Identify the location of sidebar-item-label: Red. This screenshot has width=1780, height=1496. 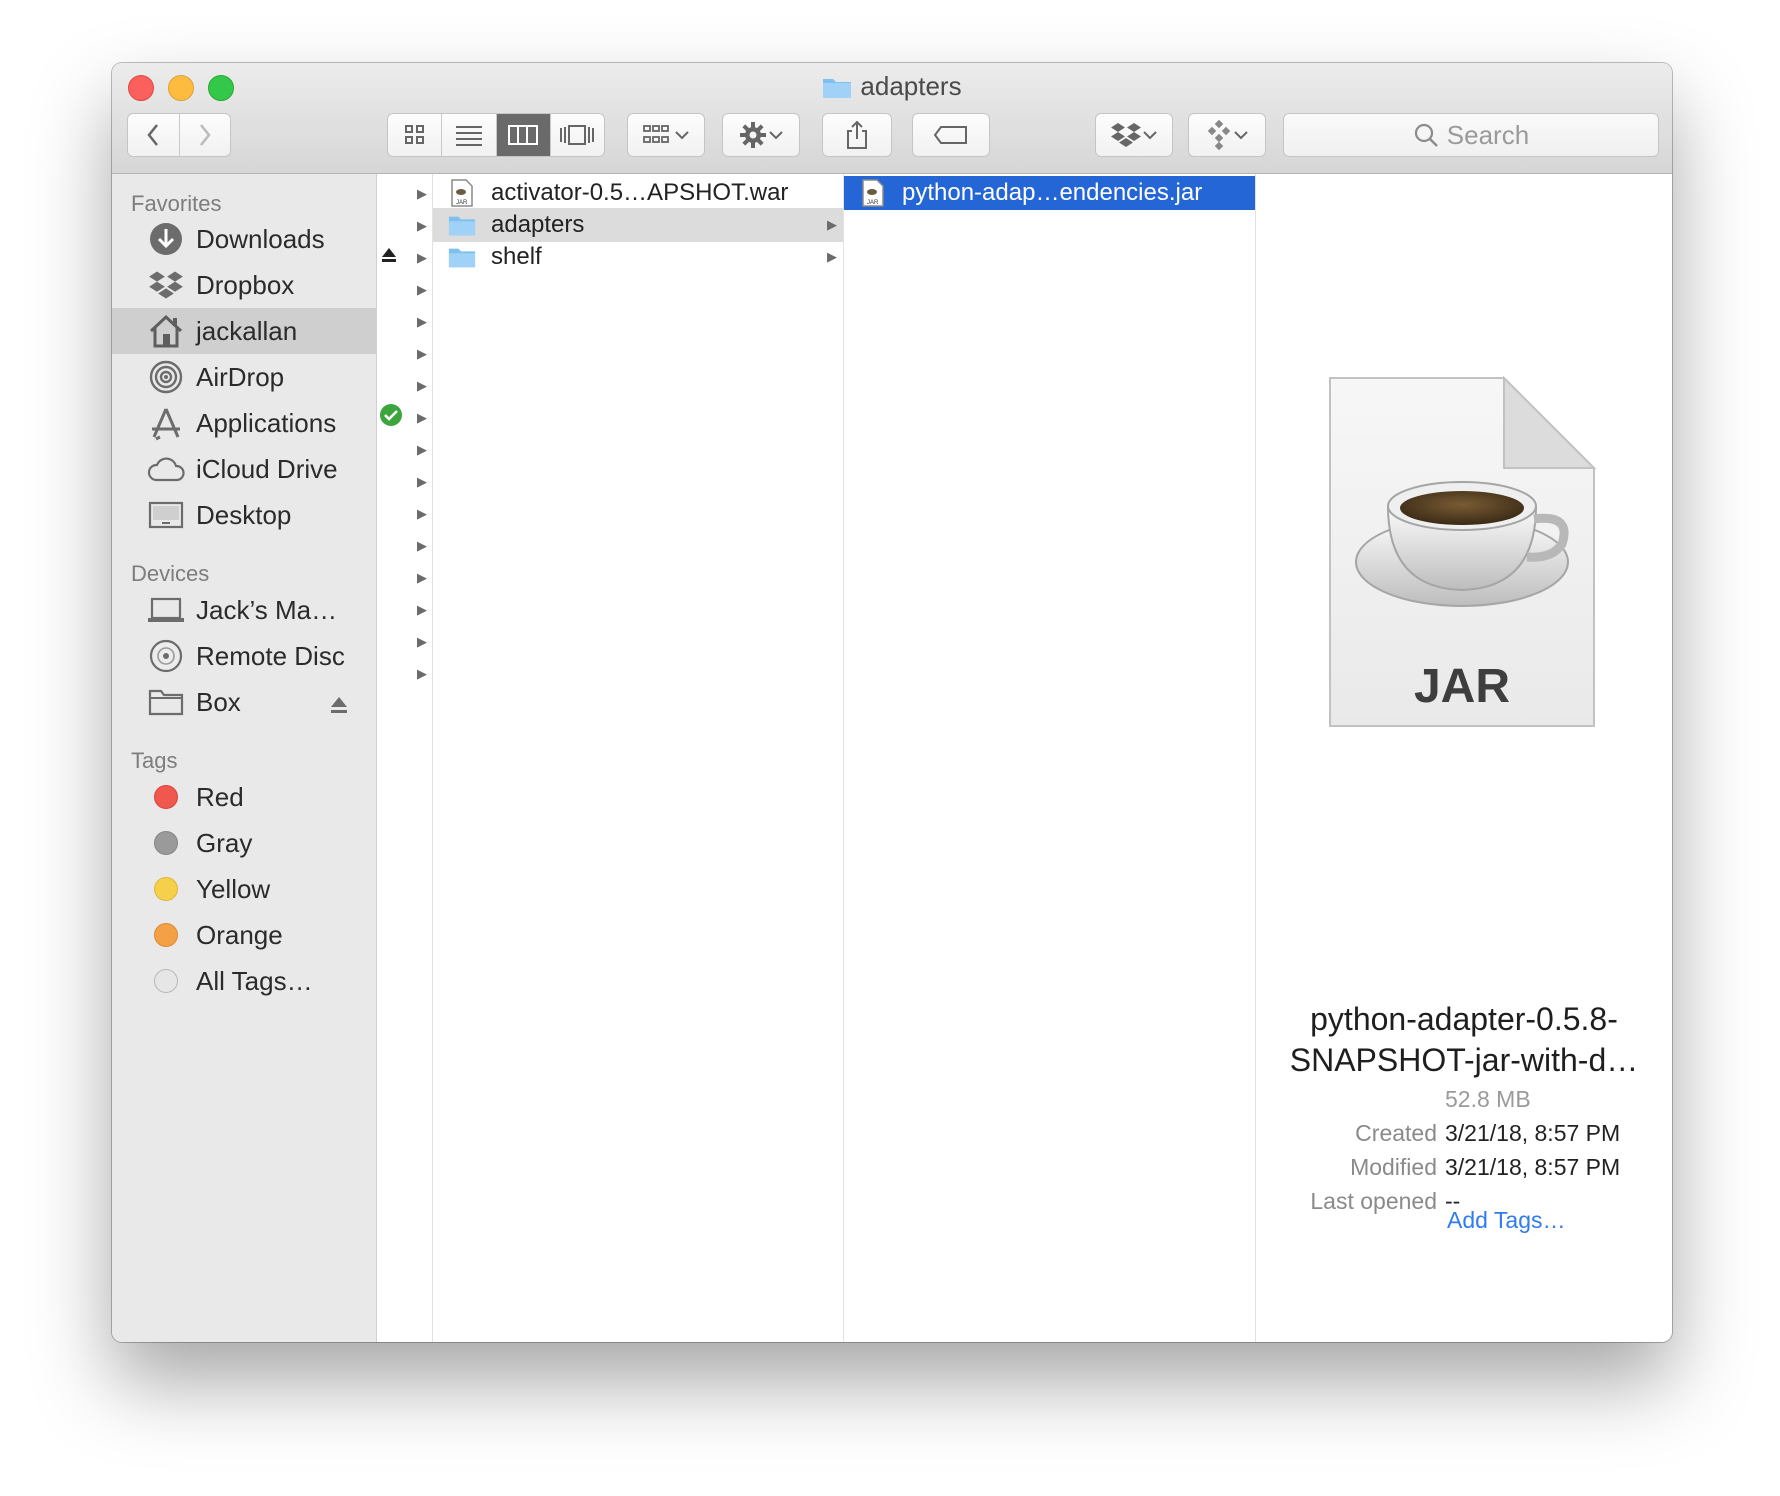
(220, 796).